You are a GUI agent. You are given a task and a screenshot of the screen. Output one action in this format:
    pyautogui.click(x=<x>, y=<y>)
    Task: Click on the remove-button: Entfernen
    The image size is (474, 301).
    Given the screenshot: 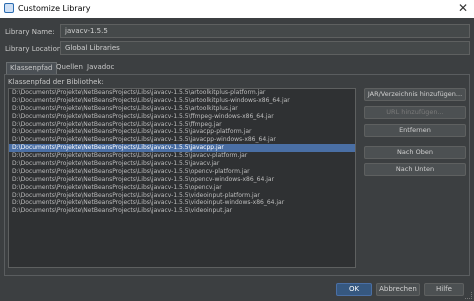 What is the action you would take?
    pyautogui.click(x=415, y=130)
    